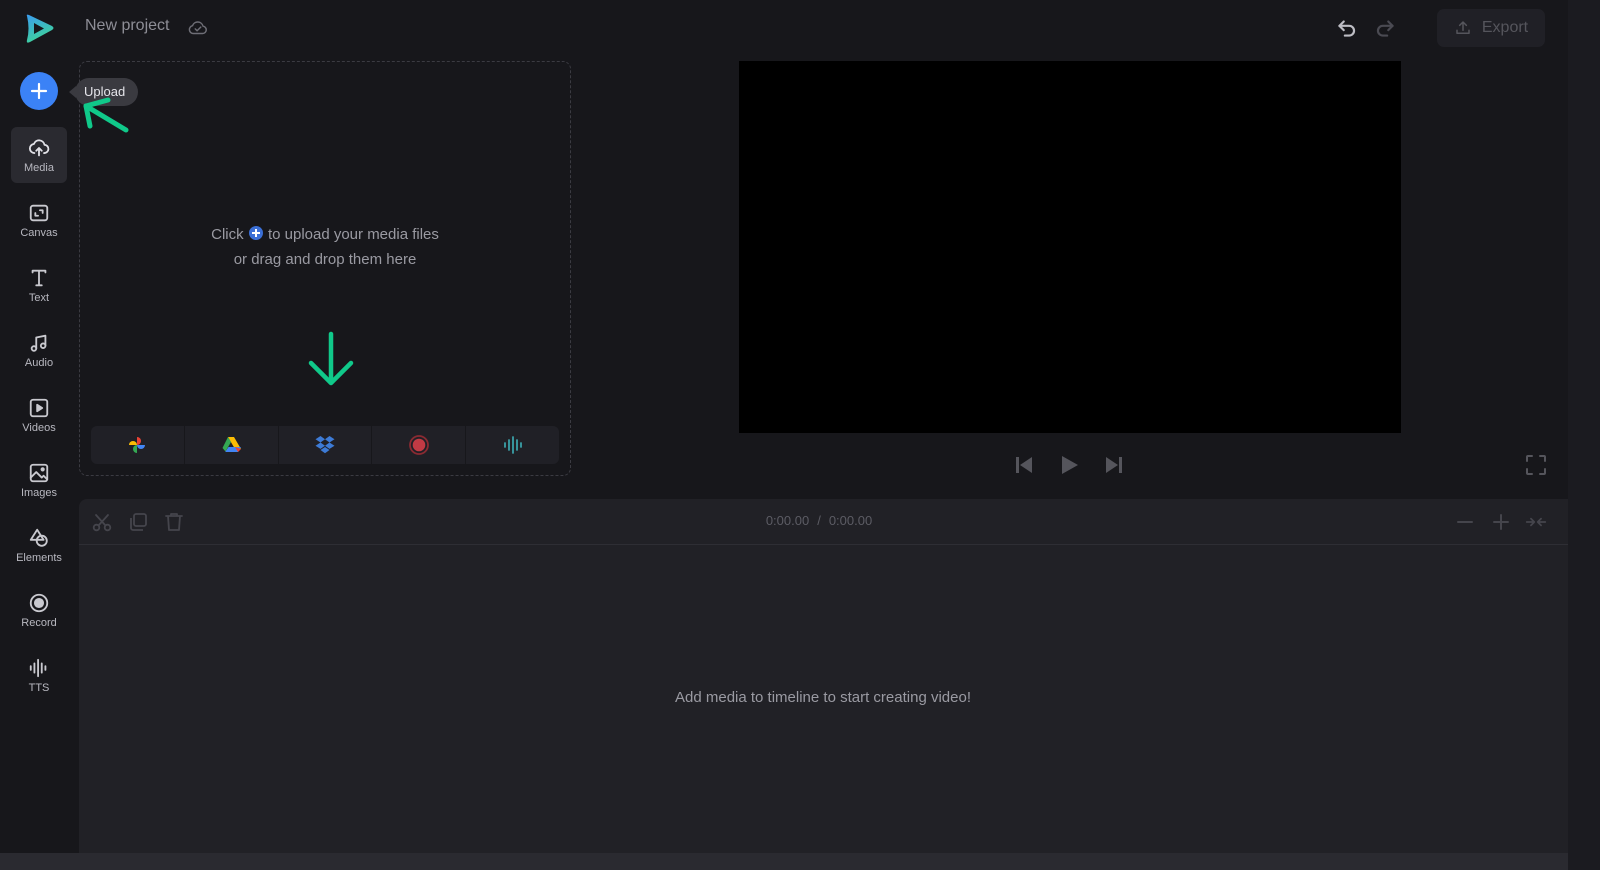  What do you see at coordinates (39, 492) in the screenshot?
I see `sidebar-item-label: Images` at bounding box center [39, 492].